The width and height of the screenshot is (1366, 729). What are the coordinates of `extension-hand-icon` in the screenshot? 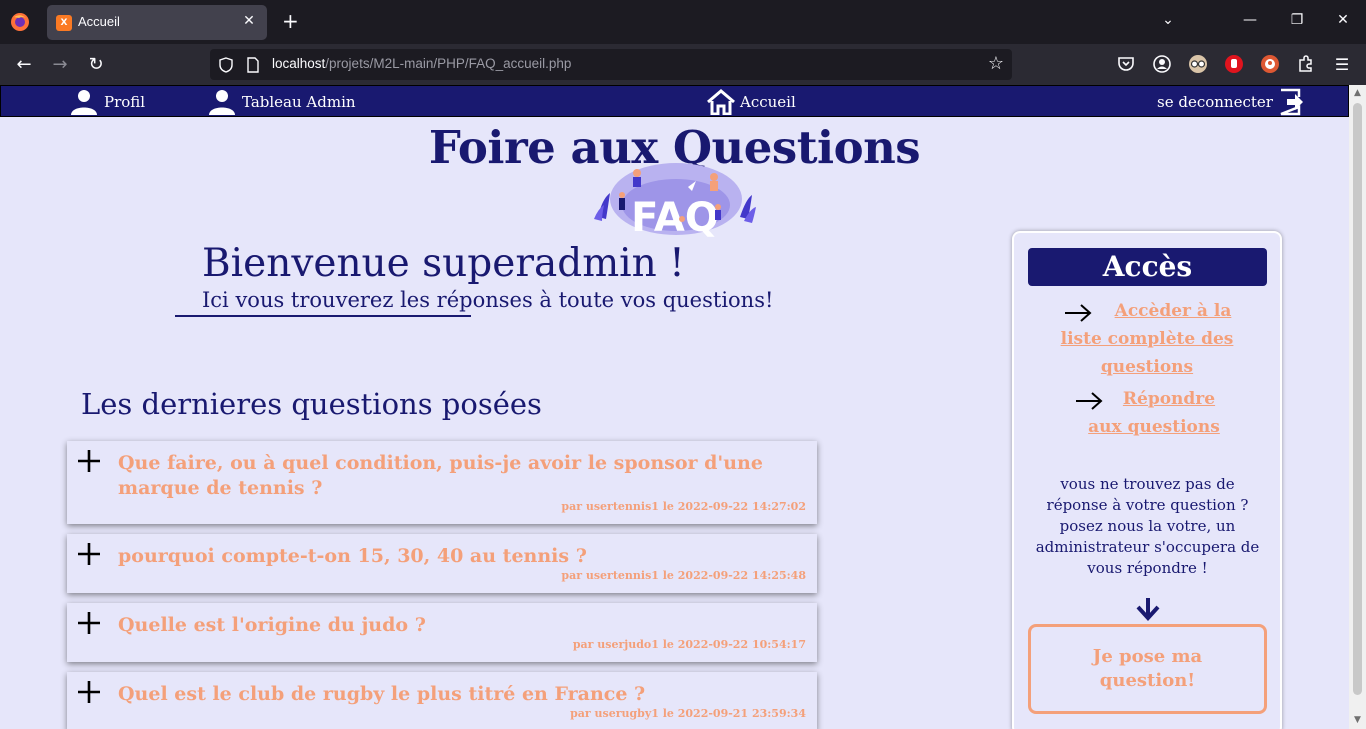 It's located at (1234, 64).